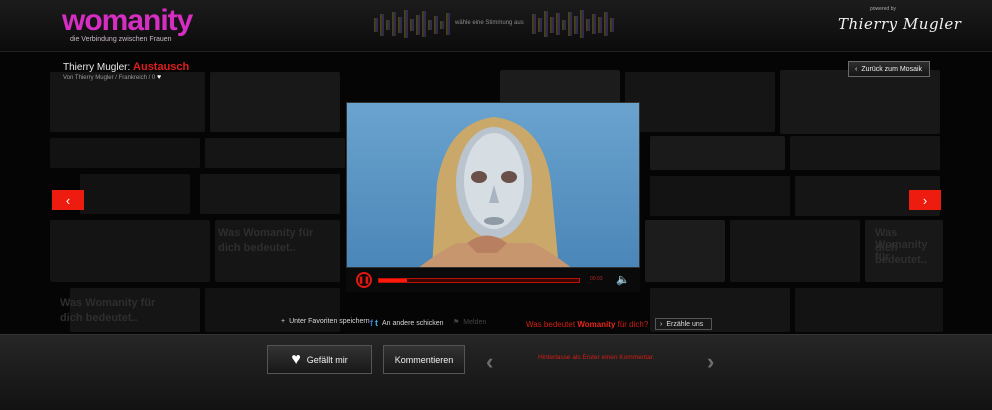  What do you see at coordinates (325, 321) in the screenshot?
I see `favorites-action: + Unter Favoriten speichern` at bounding box center [325, 321].